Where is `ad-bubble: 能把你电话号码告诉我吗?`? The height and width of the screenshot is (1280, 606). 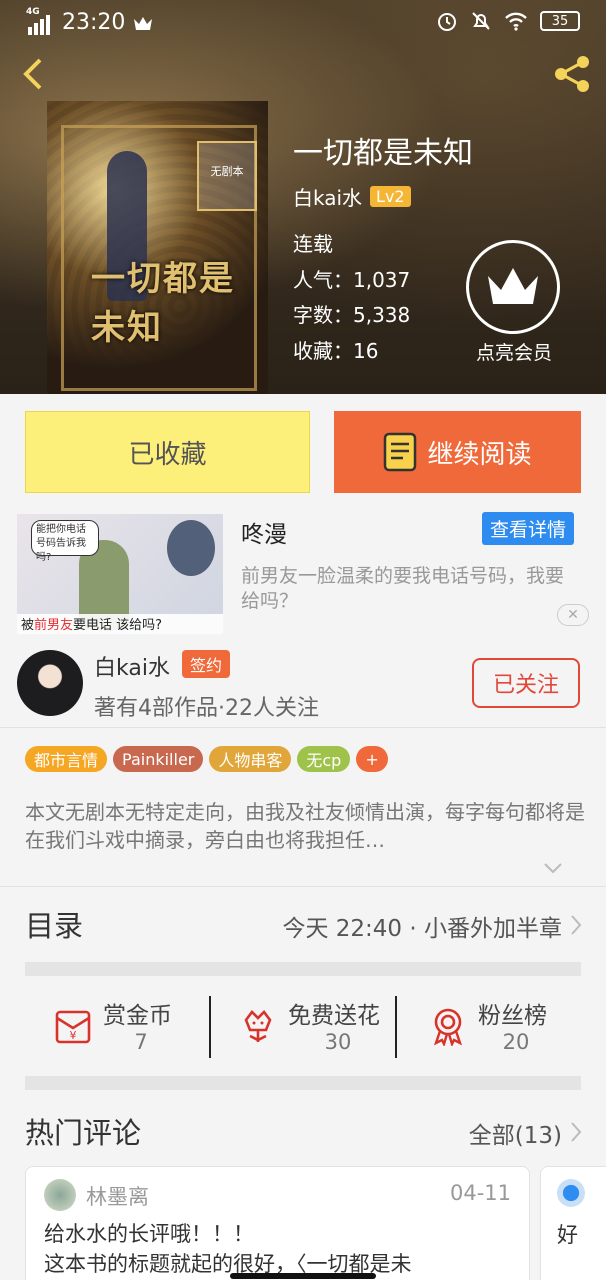 ad-bubble: 能把你电话号码告诉我吗? is located at coordinates (65, 541).